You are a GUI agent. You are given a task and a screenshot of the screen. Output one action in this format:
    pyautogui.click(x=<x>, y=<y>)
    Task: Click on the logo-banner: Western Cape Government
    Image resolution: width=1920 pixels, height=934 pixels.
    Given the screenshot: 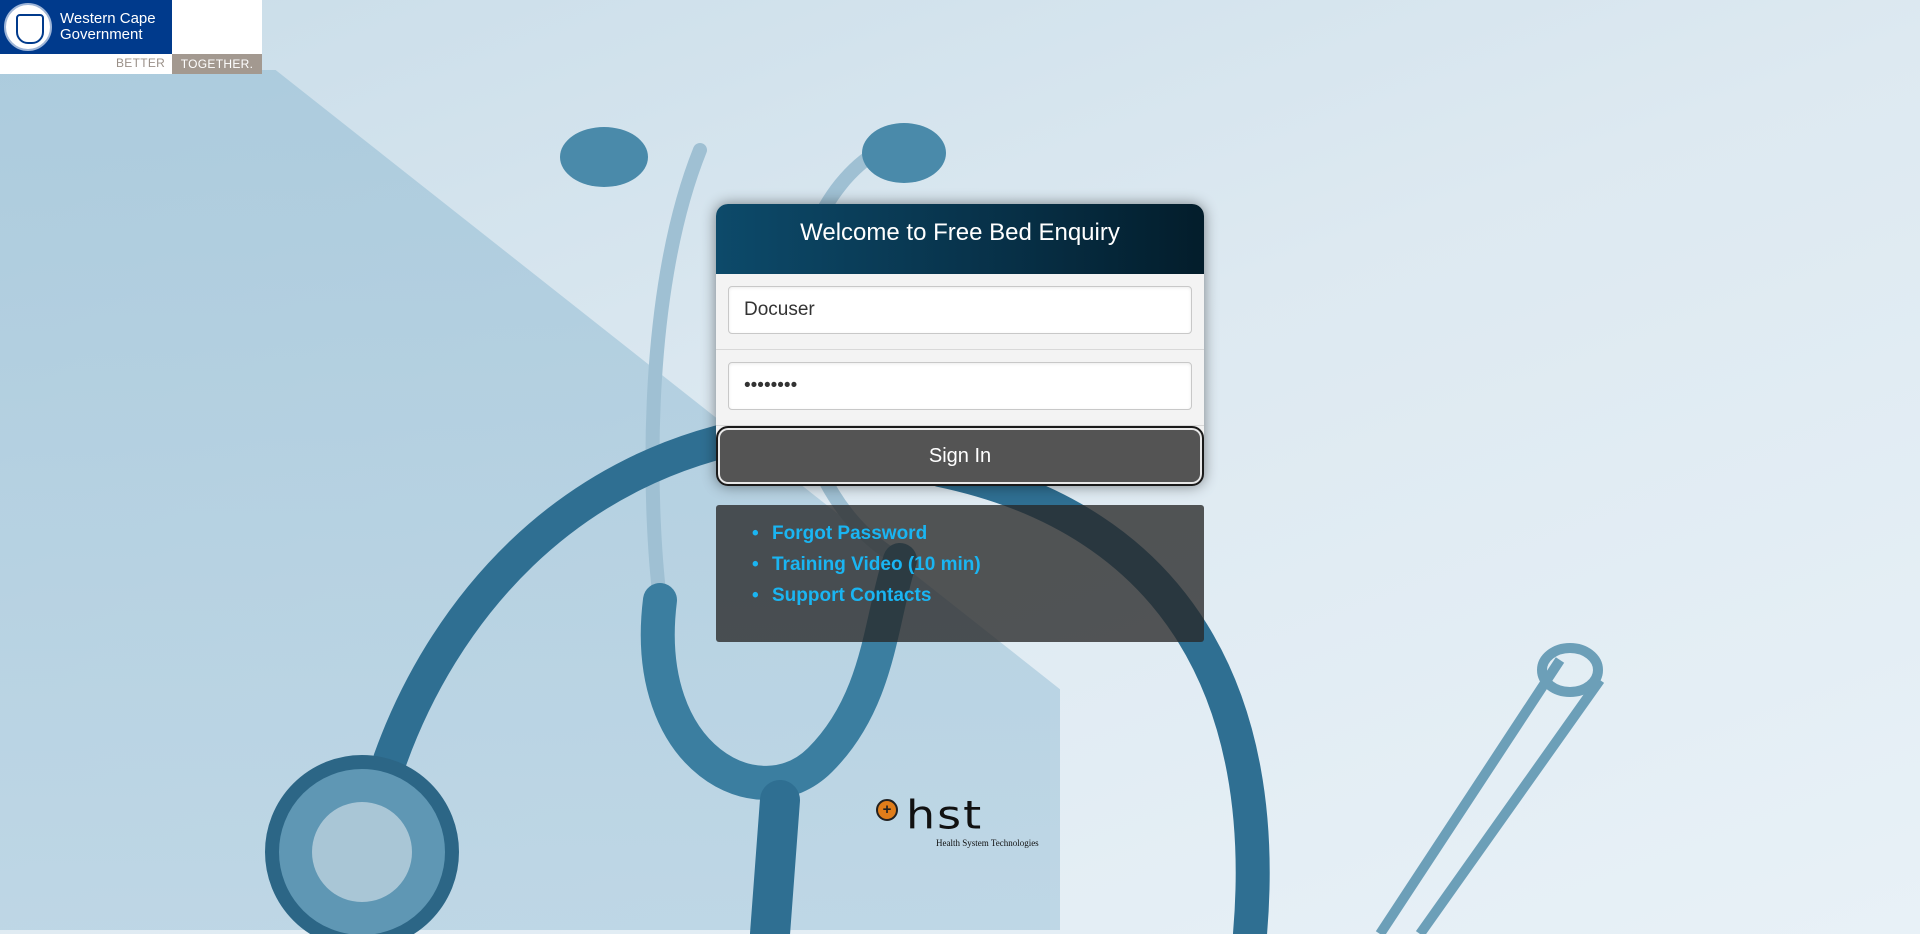 What is the action you would take?
    pyautogui.click(x=86, y=27)
    